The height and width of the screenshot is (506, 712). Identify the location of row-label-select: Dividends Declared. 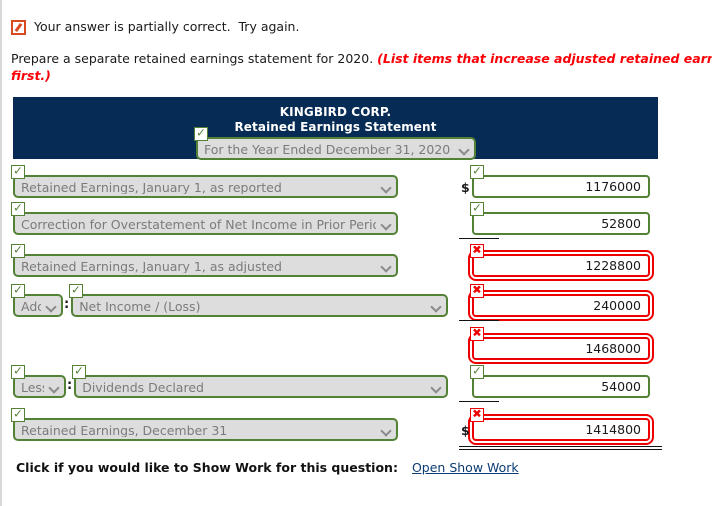
(261, 386).